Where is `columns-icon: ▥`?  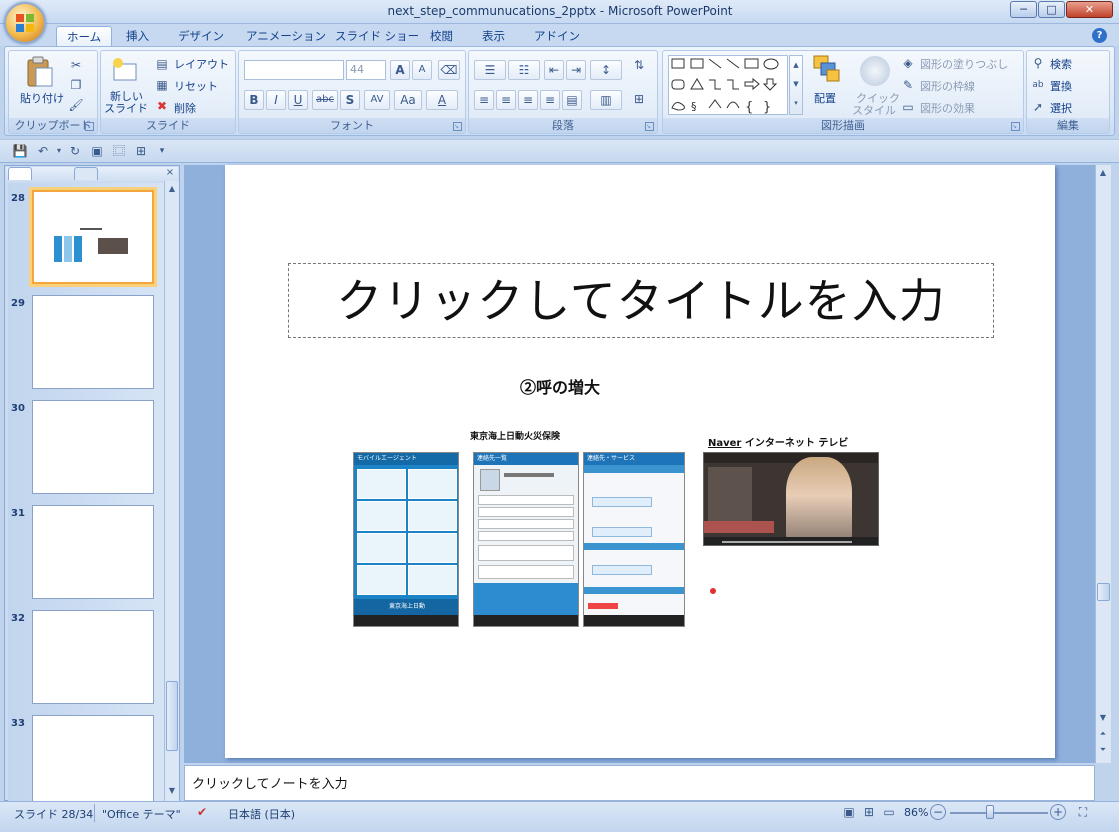 columns-icon: ▥ is located at coordinates (606, 100).